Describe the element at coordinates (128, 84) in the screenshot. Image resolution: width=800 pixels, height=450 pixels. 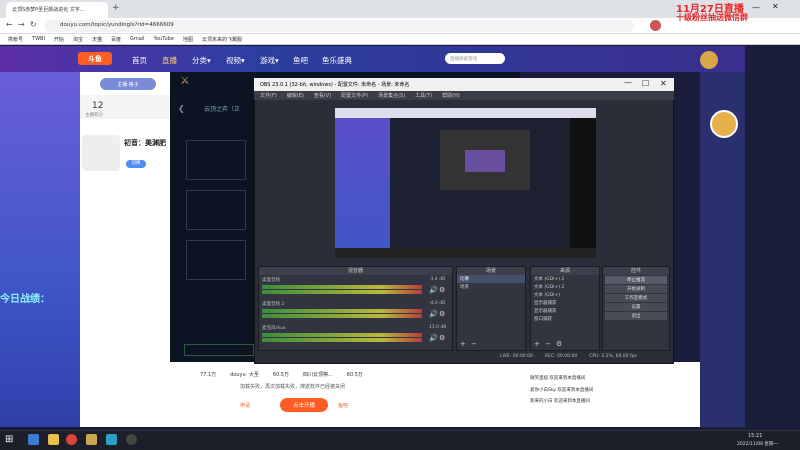
I see `host-tab: 主播·格子` at that location.